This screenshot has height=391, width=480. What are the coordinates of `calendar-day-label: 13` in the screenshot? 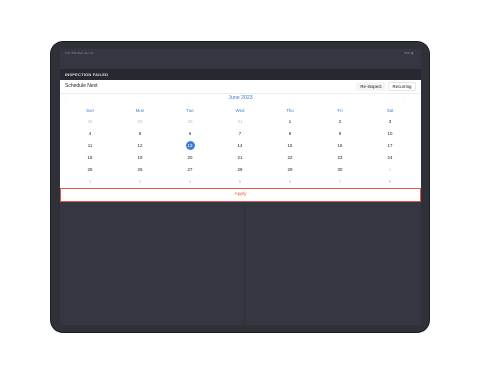 It's located at (190, 145).